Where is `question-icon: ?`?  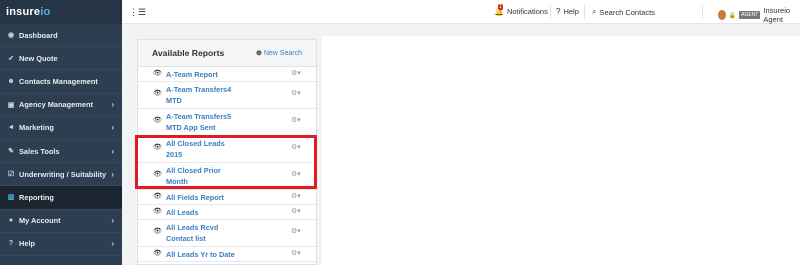
question-icon: ? is located at coordinates (11, 244).